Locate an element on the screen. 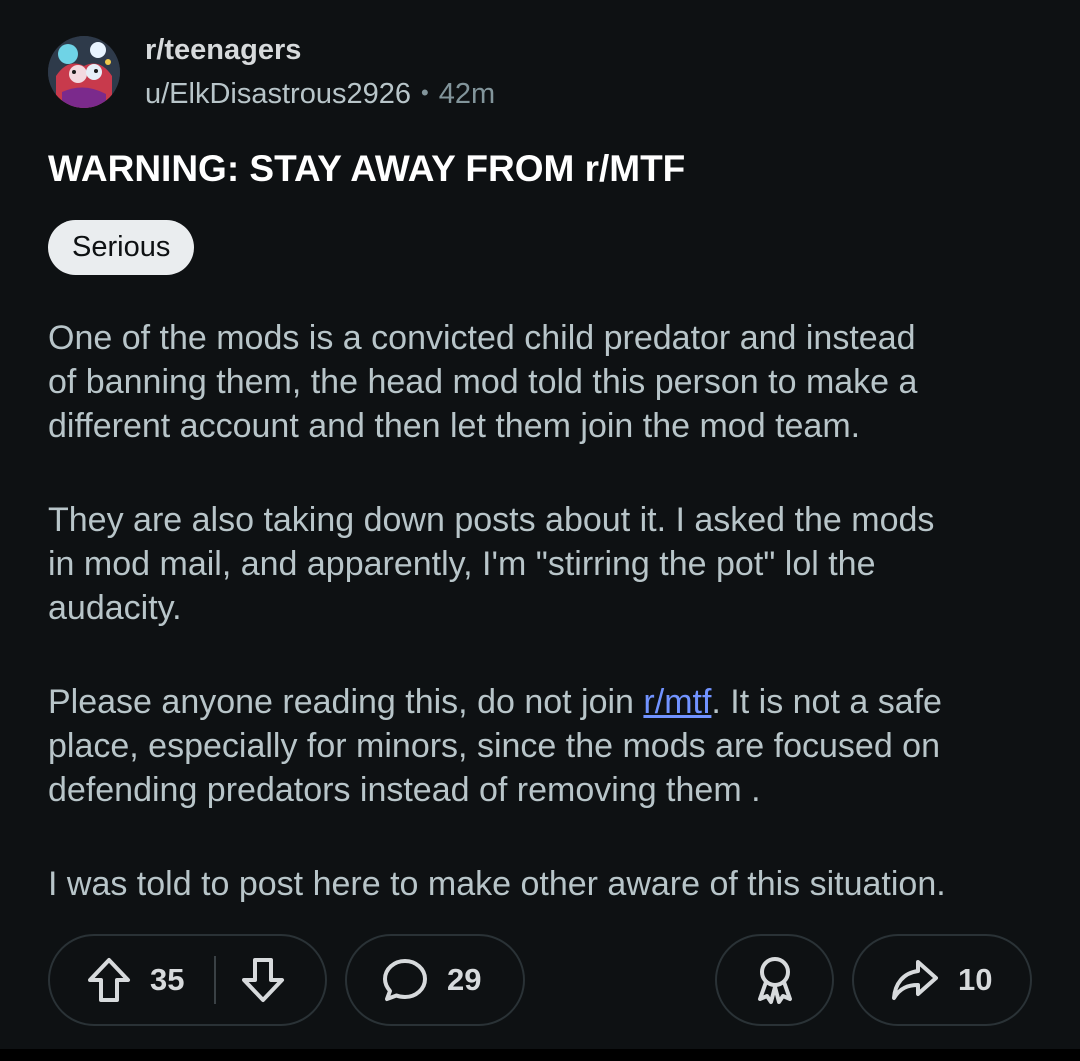 The width and height of the screenshot is (1080, 1061). subreddit-avatar is located at coordinates (84, 72).